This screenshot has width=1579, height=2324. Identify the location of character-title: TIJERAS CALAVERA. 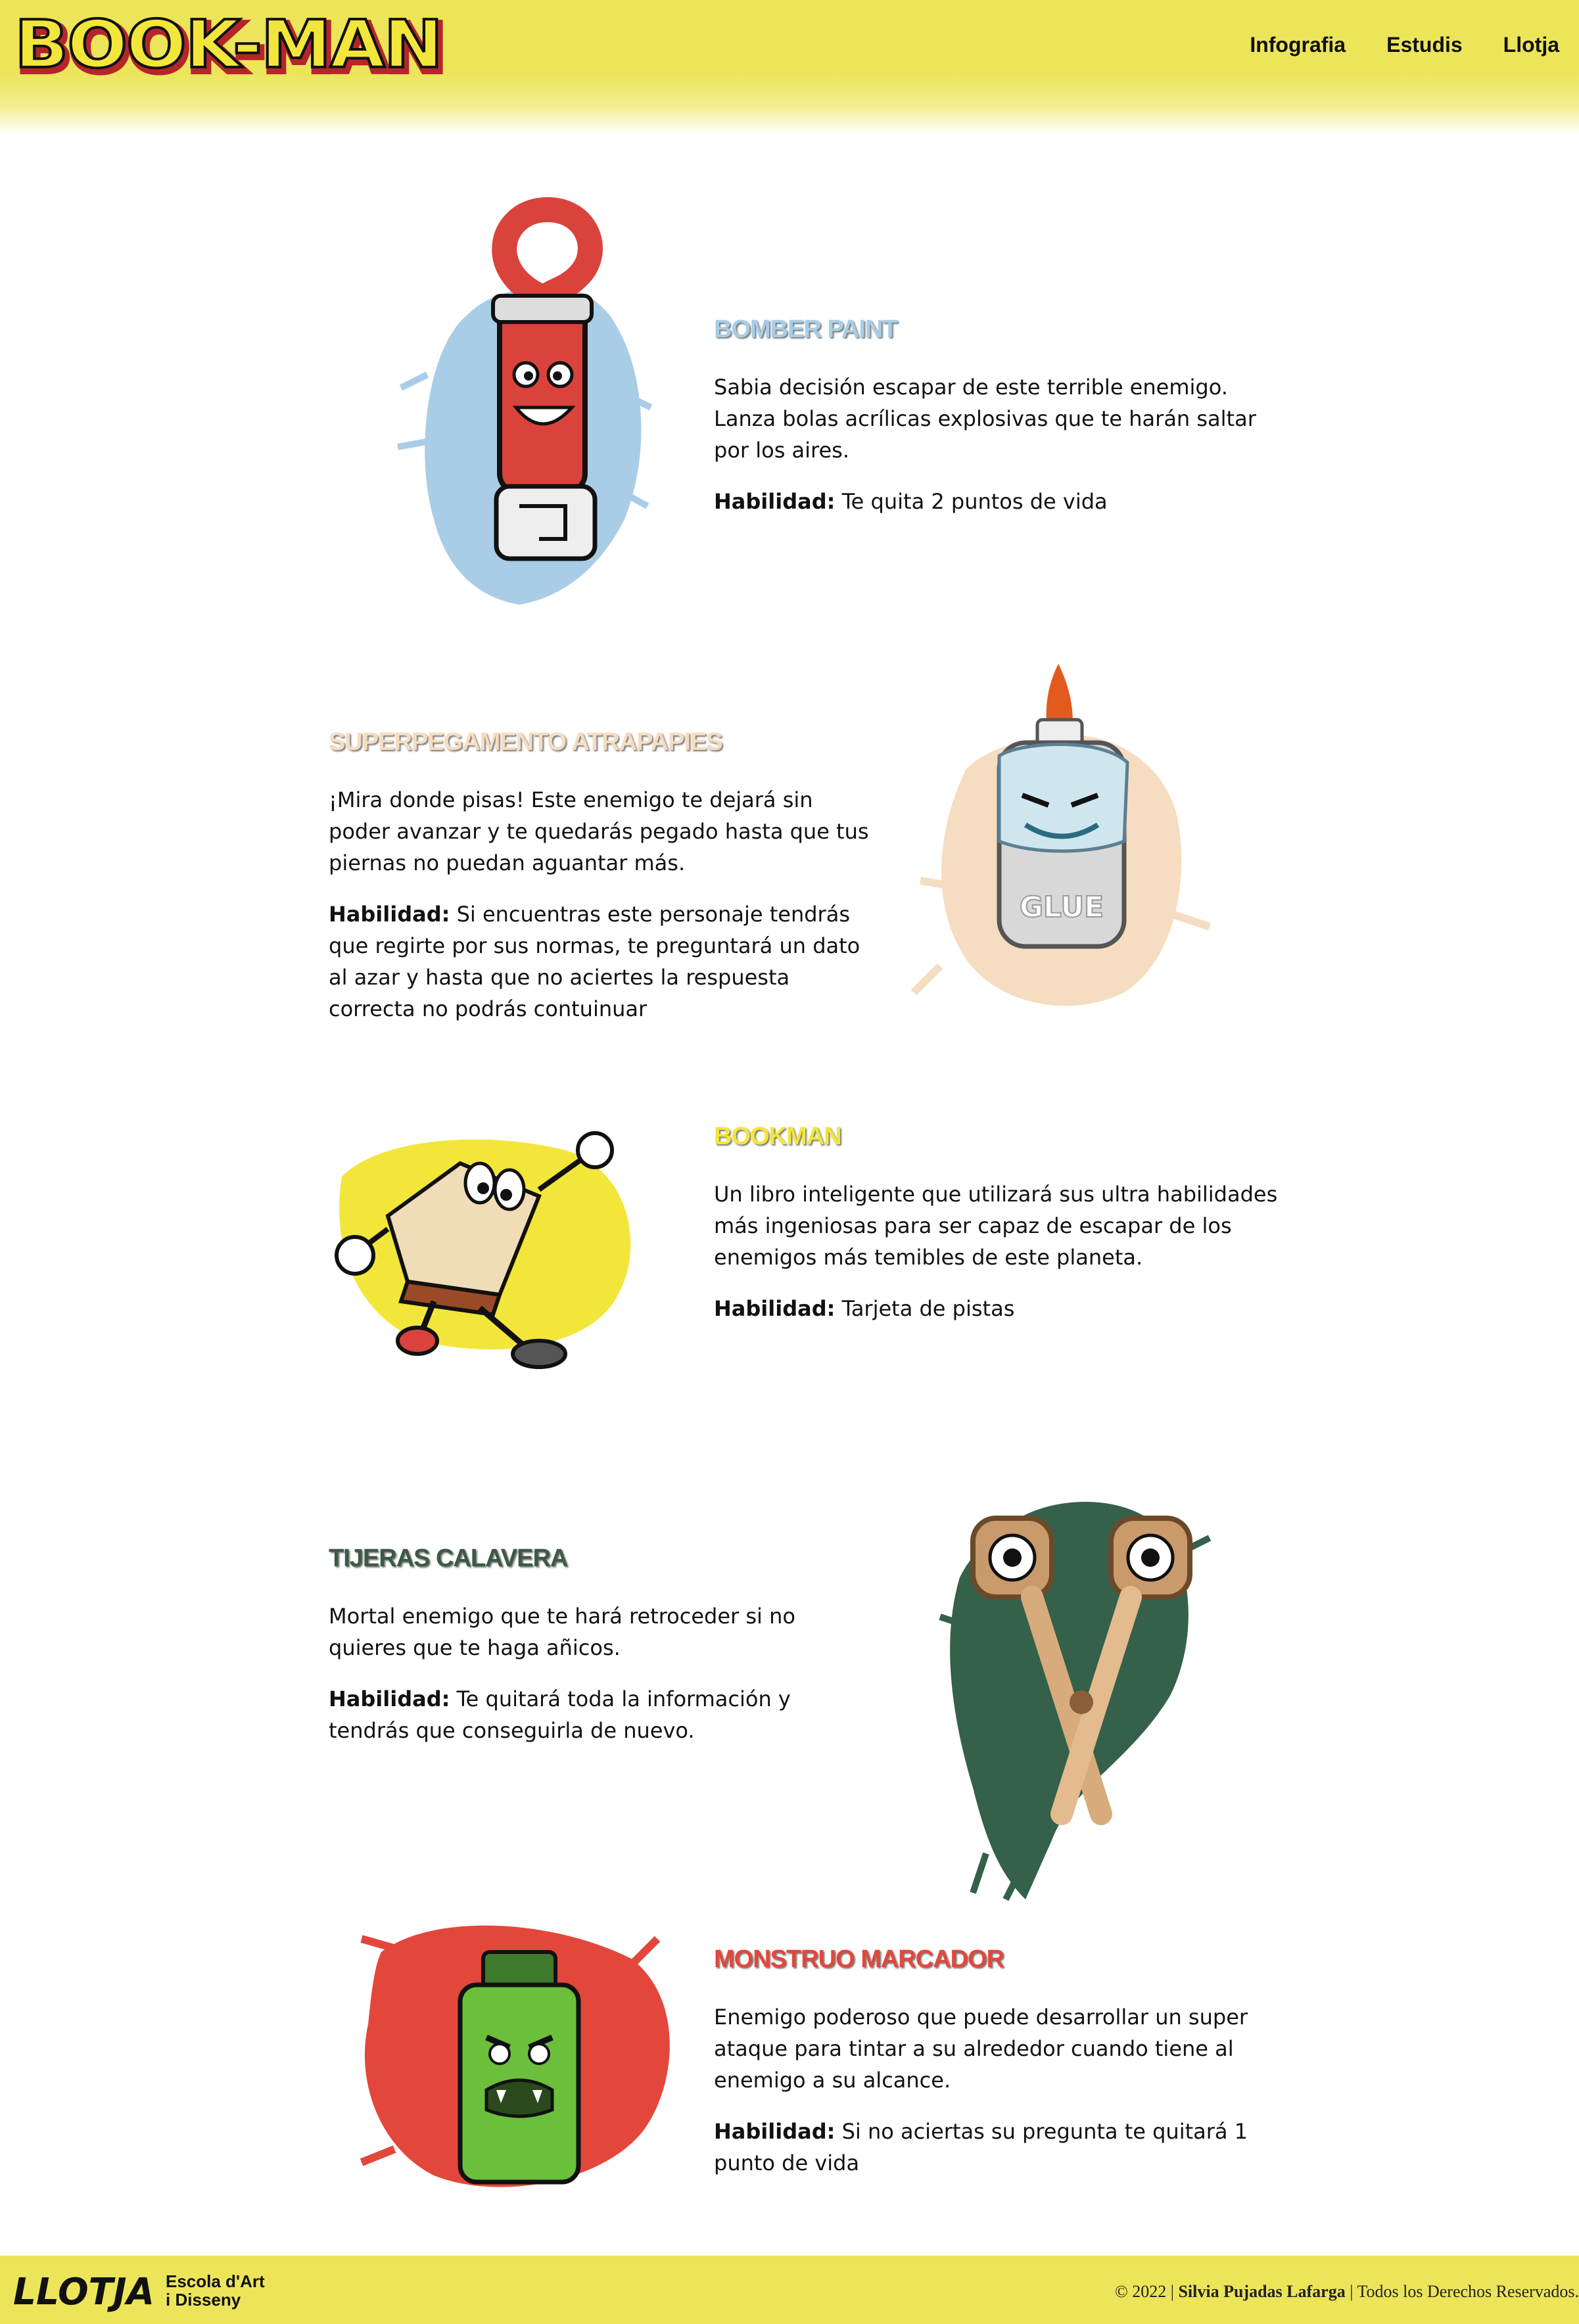
(448, 1558).